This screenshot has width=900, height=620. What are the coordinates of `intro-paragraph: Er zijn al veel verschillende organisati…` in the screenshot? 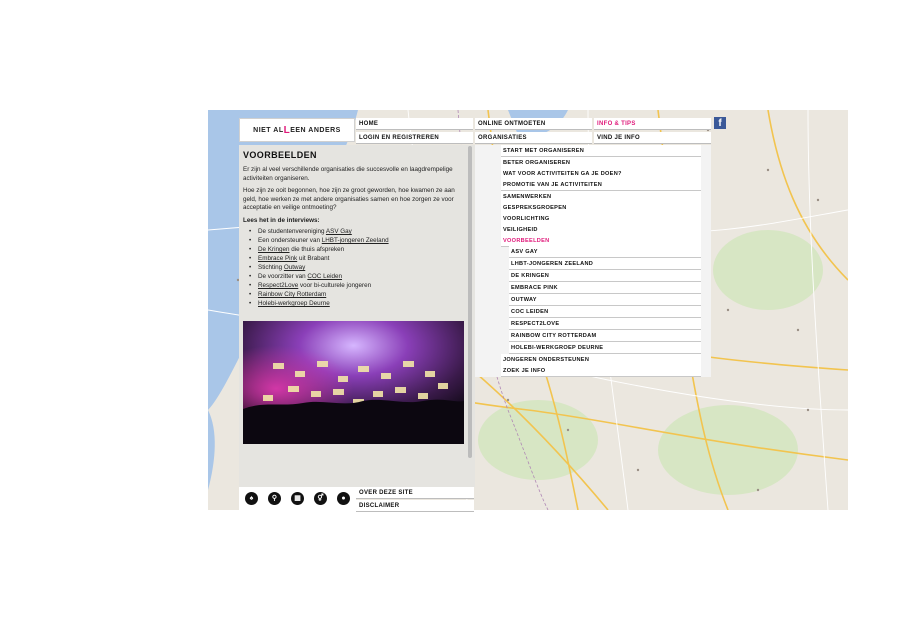 It's located at (348, 174).